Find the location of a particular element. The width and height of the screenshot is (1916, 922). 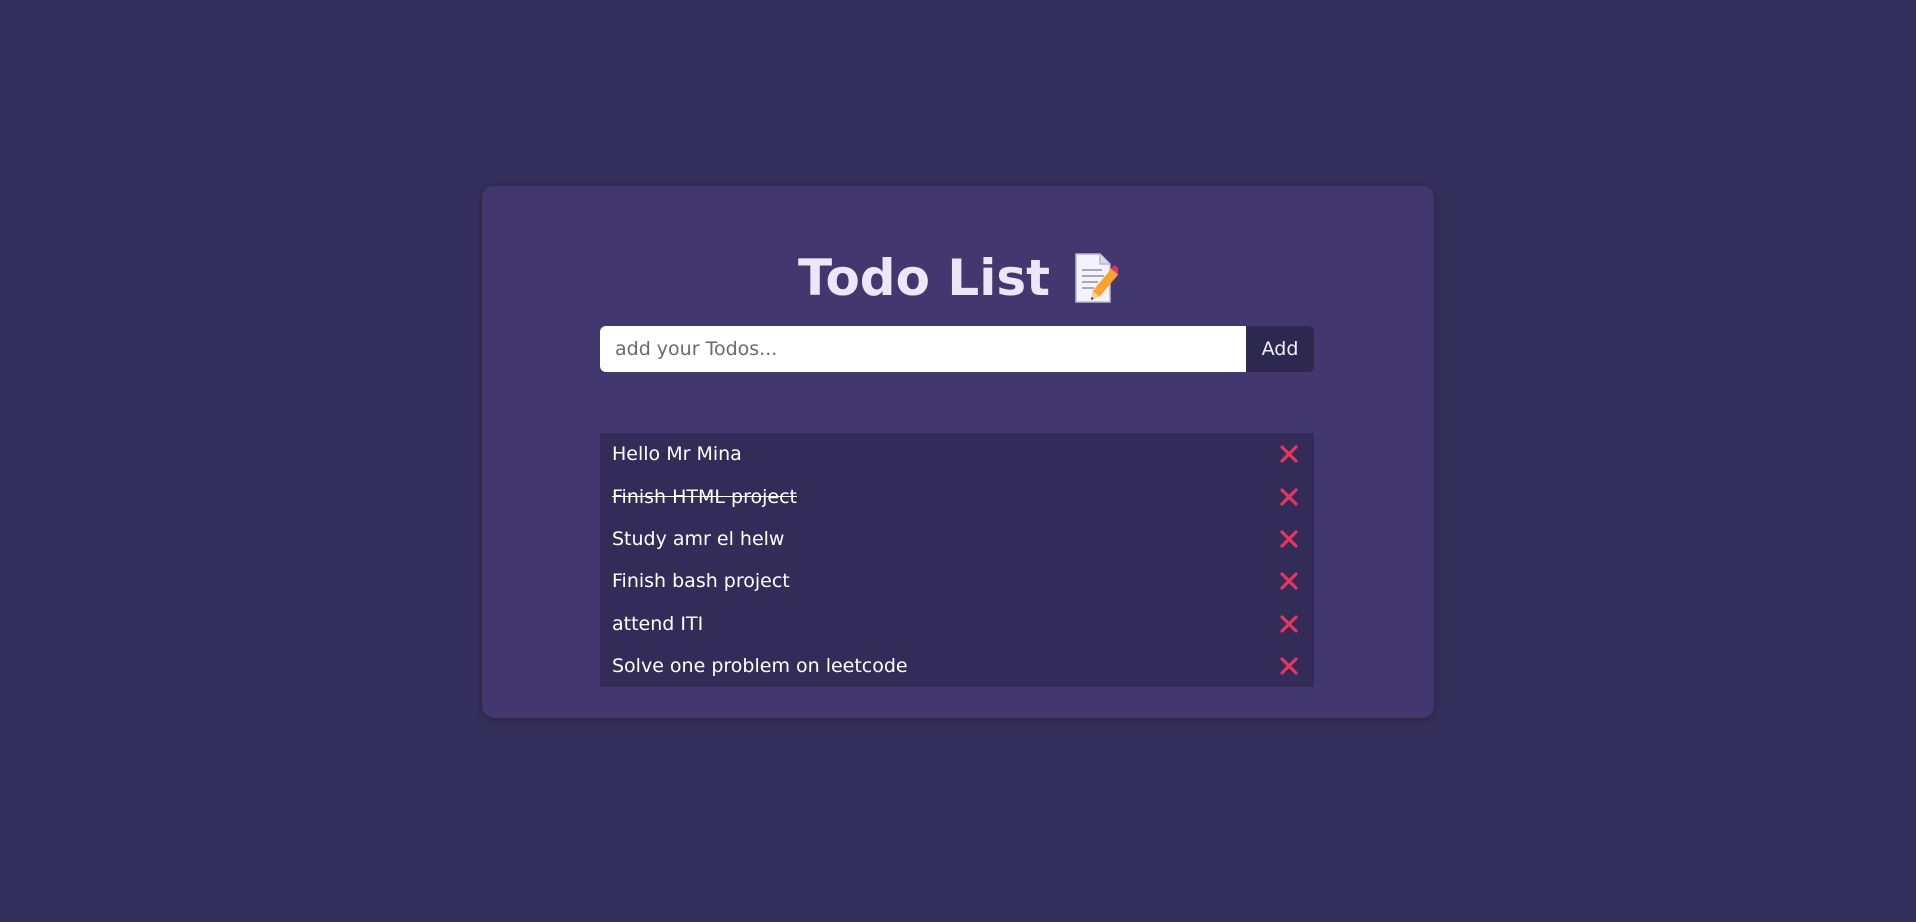

header: Todo List is located at coordinates (958, 278).